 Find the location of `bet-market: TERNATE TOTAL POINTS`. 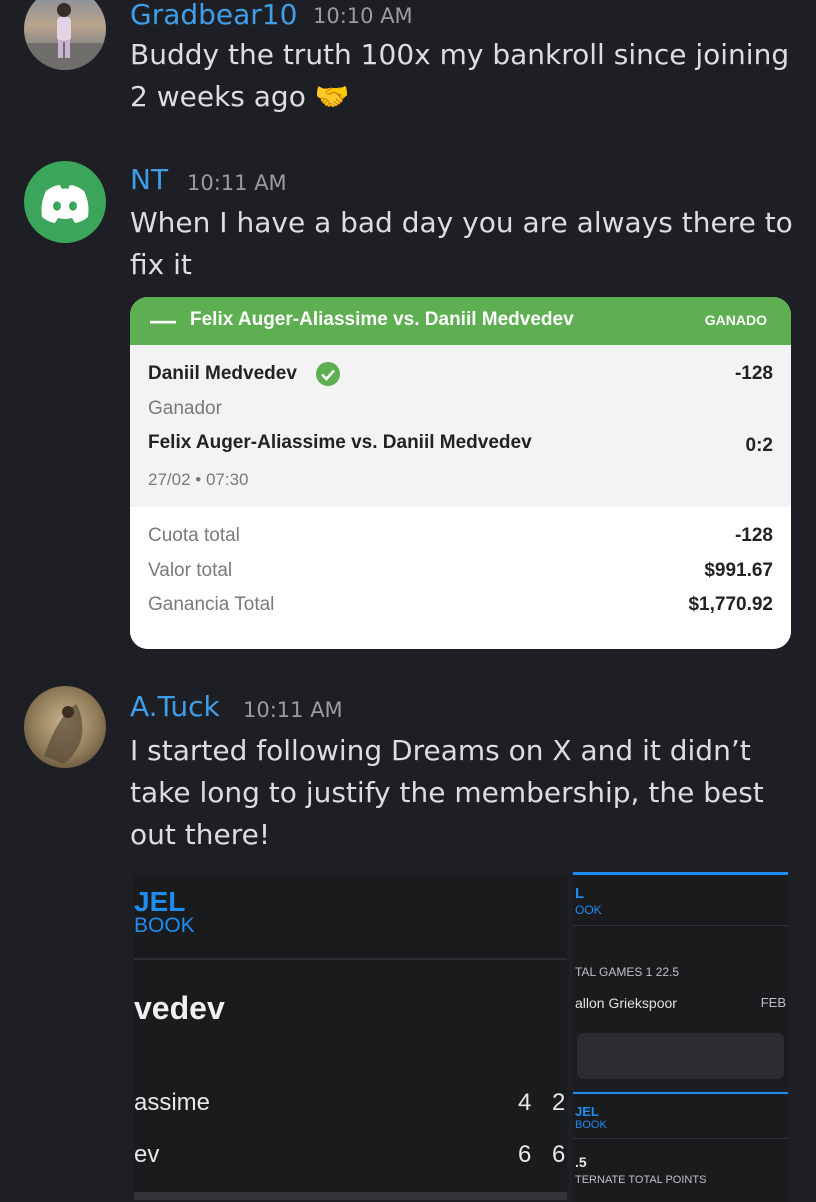

bet-market: TERNATE TOTAL POINTS is located at coordinates (641, 1180).